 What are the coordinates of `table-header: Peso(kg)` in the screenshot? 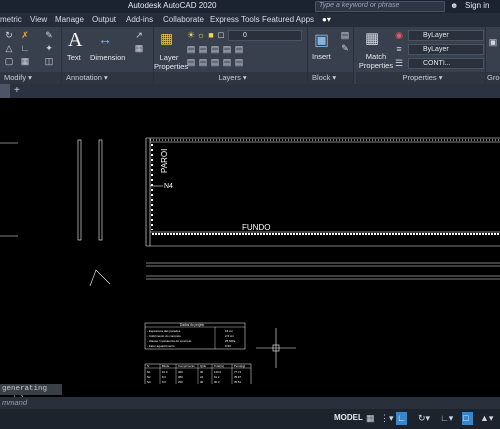 It's located at (239, 366).